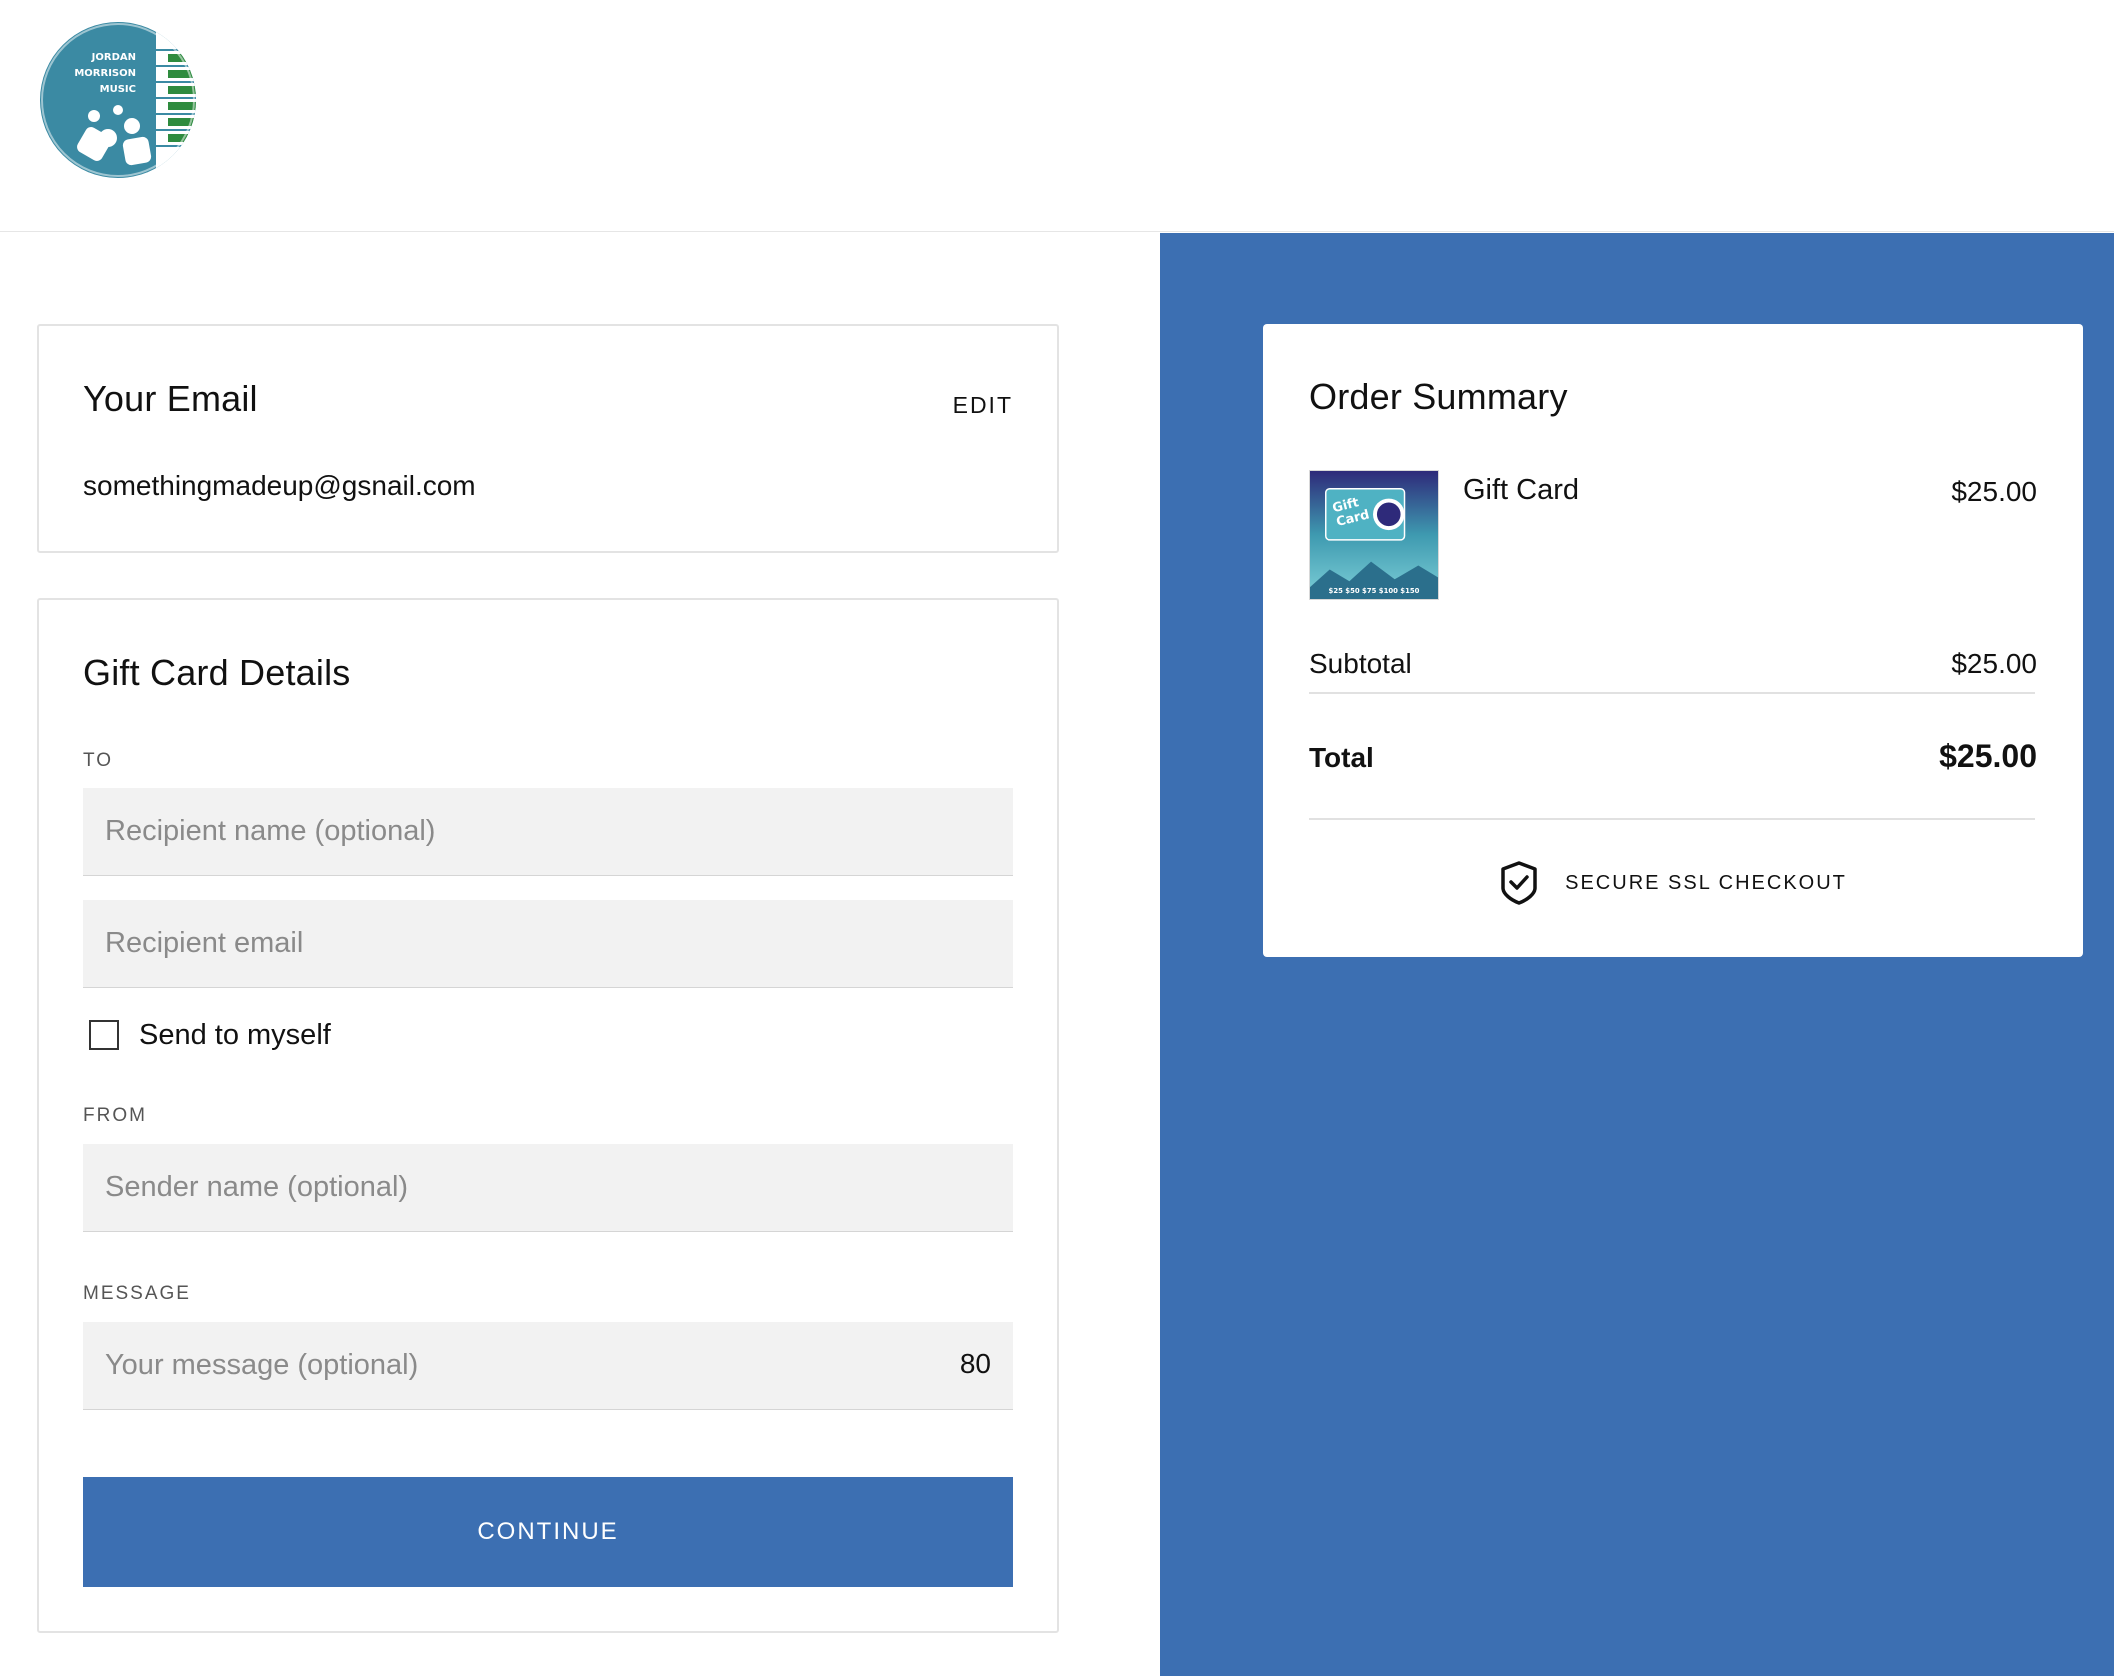 The image size is (2114, 1676). What do you see at coordinates (1438, 396) in the screenshot?
I see `order-summary-title: Order Summary` at bounding box center [1438, 396].